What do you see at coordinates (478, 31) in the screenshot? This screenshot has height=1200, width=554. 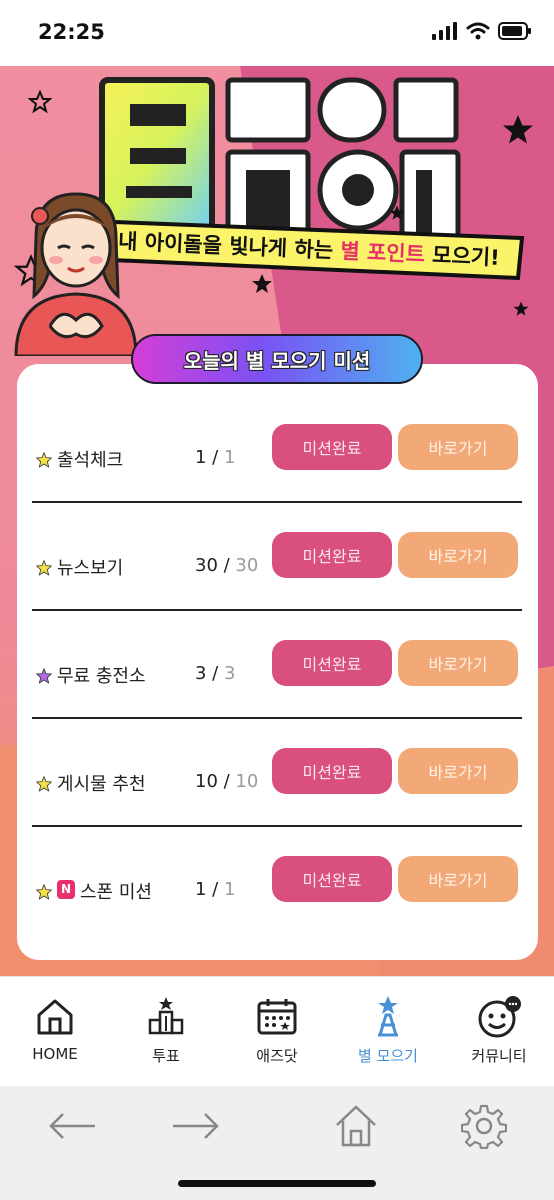 I see `wifi-icon` at bounding box center [478, 31].